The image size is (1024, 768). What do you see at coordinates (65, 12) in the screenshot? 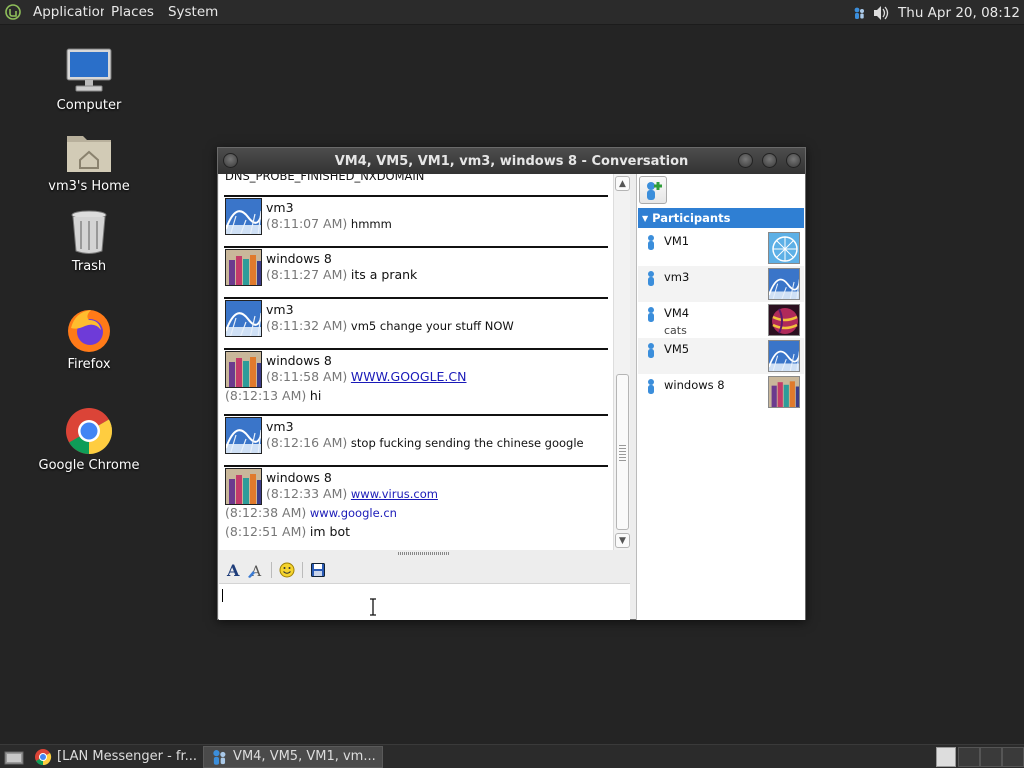
I see `applications-menu: Applications` at bounding box center [65, 12].